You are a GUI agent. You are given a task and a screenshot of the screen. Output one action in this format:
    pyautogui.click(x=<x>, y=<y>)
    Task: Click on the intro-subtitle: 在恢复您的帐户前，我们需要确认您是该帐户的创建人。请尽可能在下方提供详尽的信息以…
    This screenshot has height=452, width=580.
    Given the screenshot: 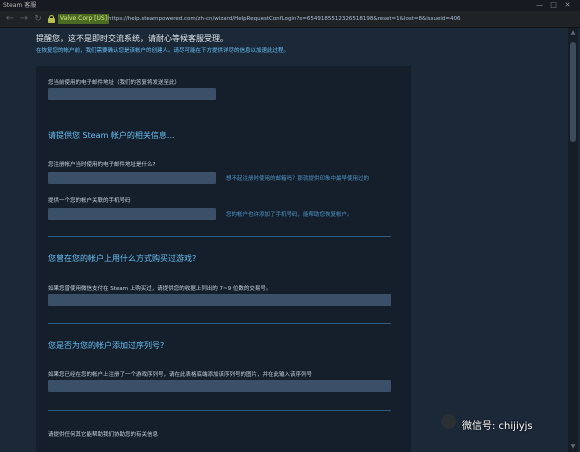 What is the action you would take?
    pyautogui.click(x=163, y=51)
    